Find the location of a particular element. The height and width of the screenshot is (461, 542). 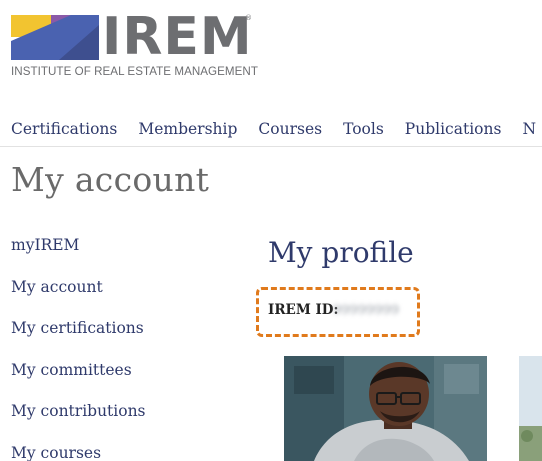

sidebar-item-my-certifications: My certifications is located at coordinates (111, 337).